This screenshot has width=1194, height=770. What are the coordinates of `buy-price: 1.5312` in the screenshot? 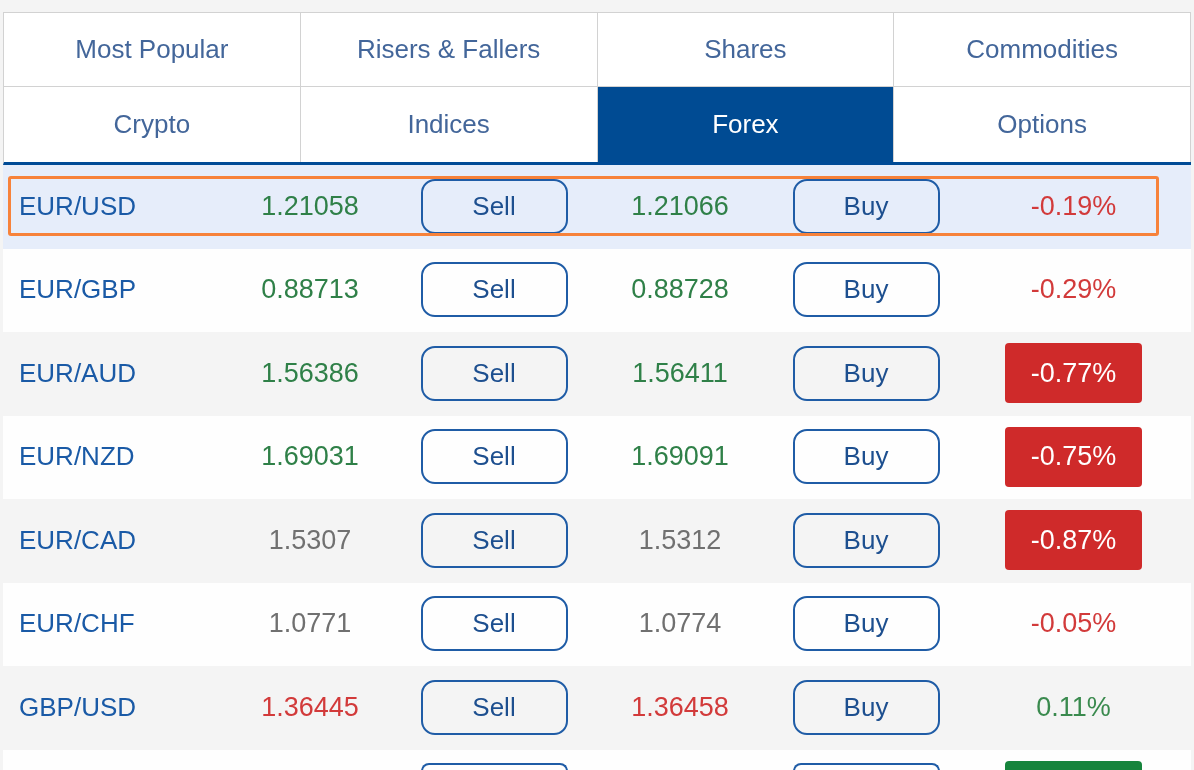 It's located at (680, 540).